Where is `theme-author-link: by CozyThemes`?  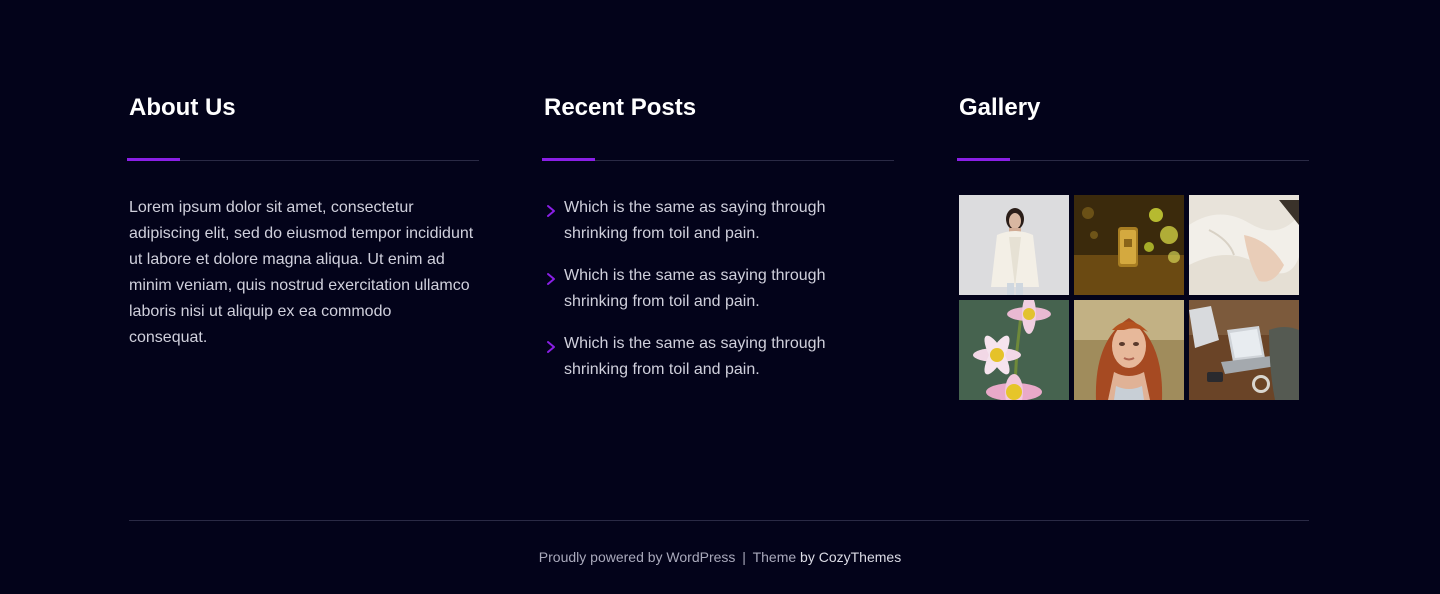
theme-author-link: by CozyThemes is located at coordinates (850, 557).